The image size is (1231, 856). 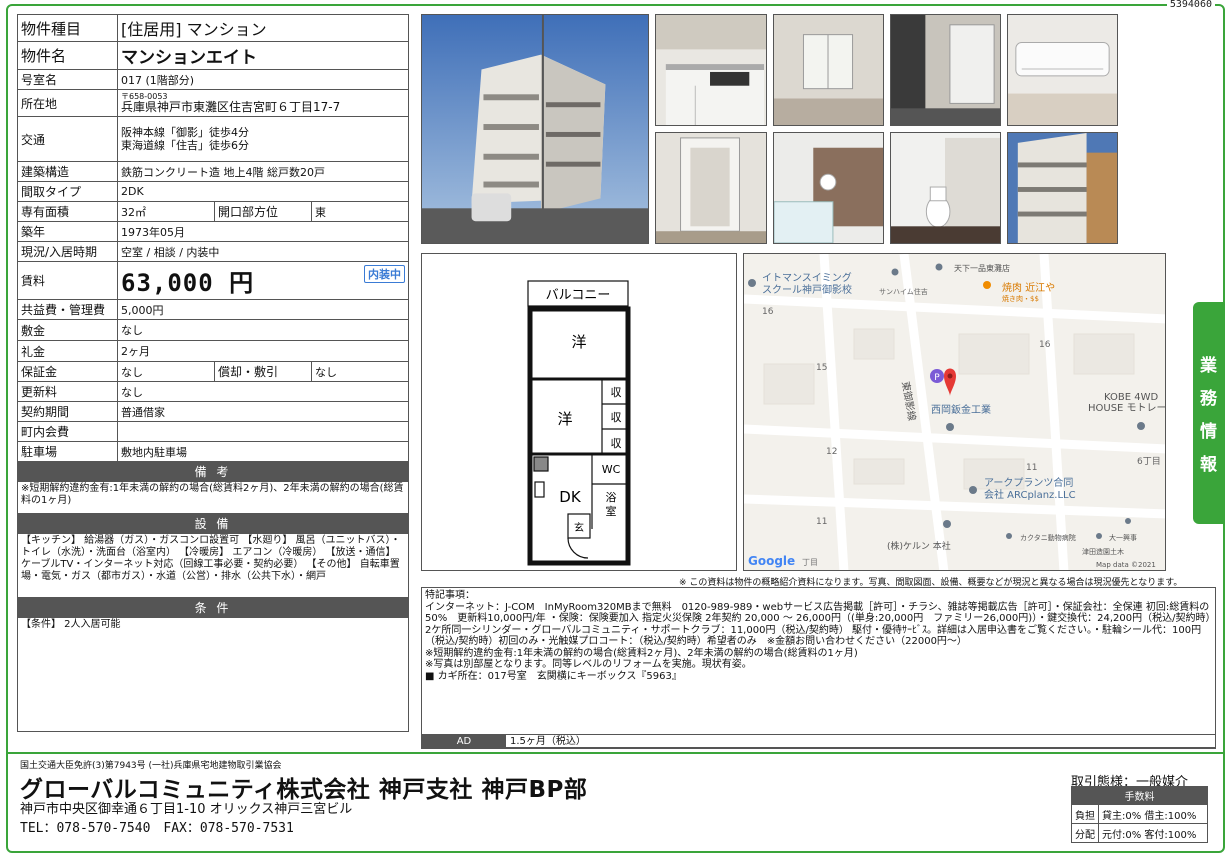 What do you see at coordinates (263, 191) in the screenshot?
I see `layout-type: 2DK` at bounding box center [263, 191].